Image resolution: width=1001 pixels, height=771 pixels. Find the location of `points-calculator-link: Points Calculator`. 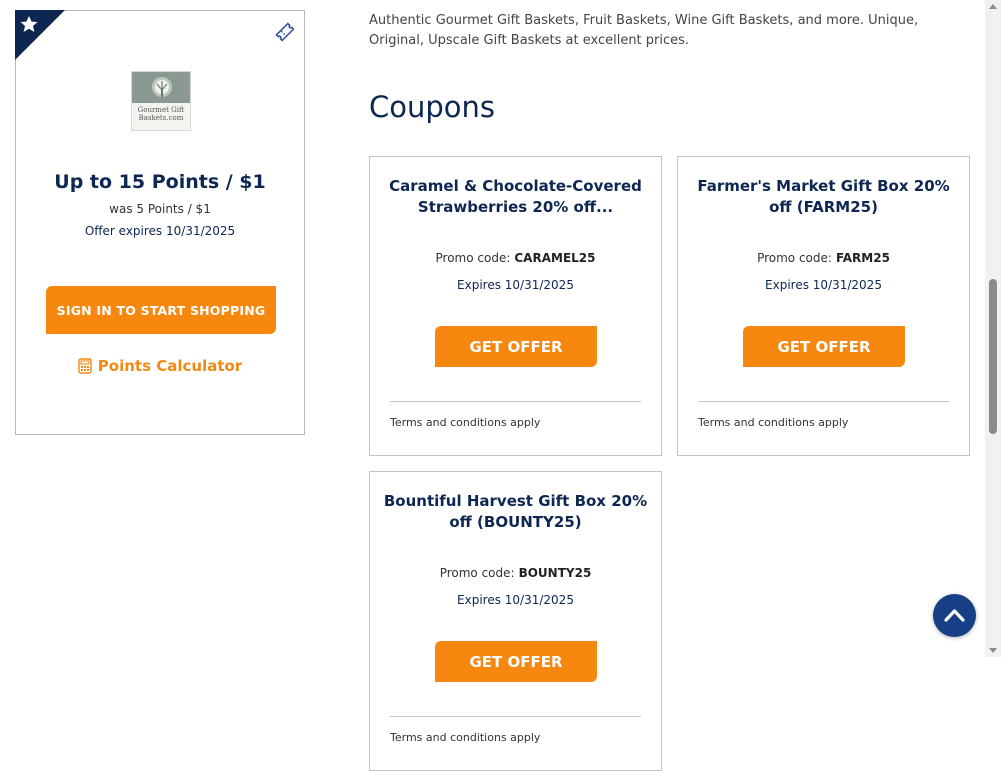

points-calculator-link: Points Calculator is located at coordinates (160, 366).